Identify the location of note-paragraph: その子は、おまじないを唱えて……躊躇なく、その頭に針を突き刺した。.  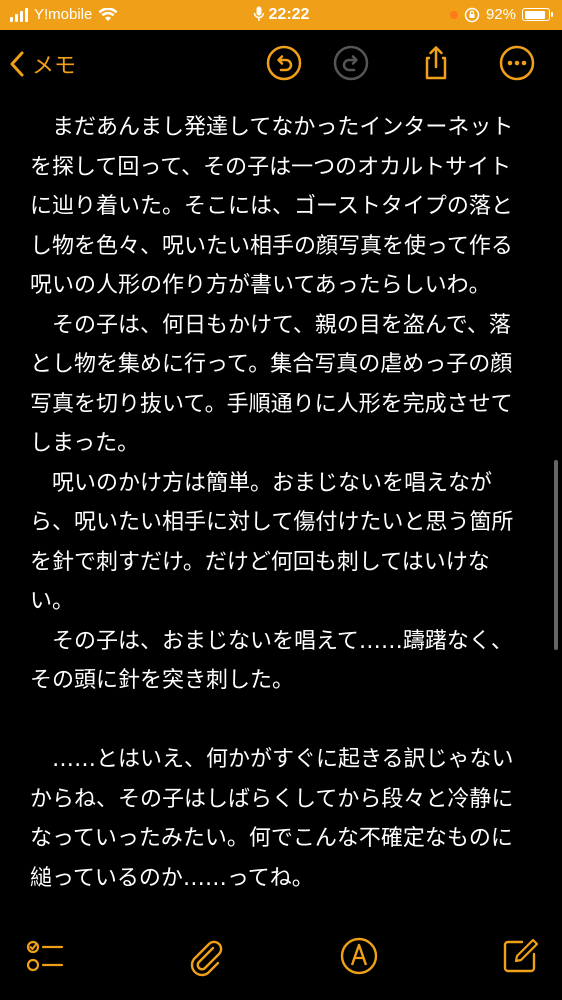
(271, 661).